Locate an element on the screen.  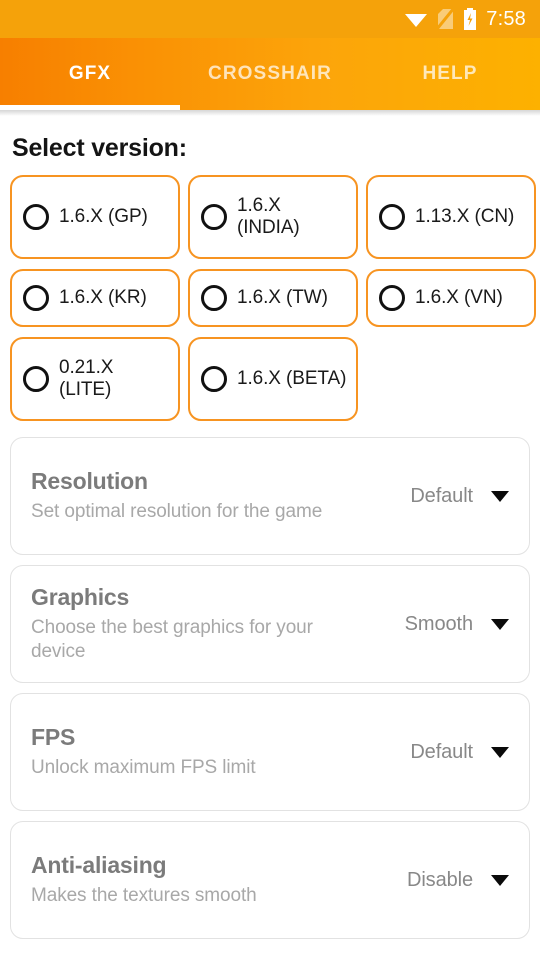
fps-dropdown: Default is located at coordinates (462, 752).